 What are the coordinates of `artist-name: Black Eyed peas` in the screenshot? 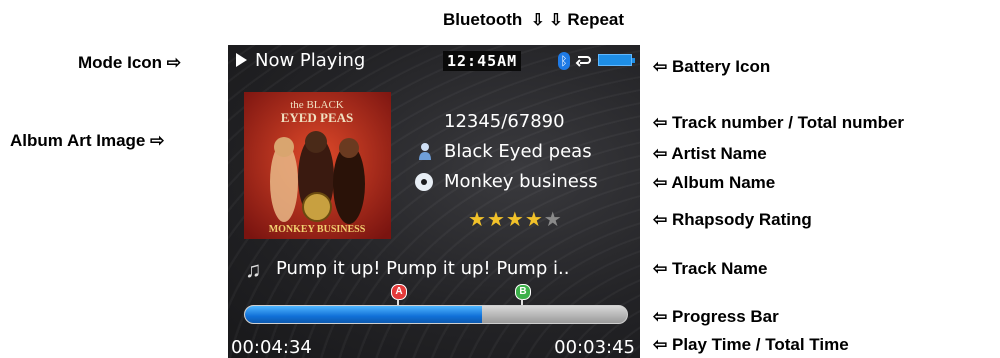 It's located at (518, 151).